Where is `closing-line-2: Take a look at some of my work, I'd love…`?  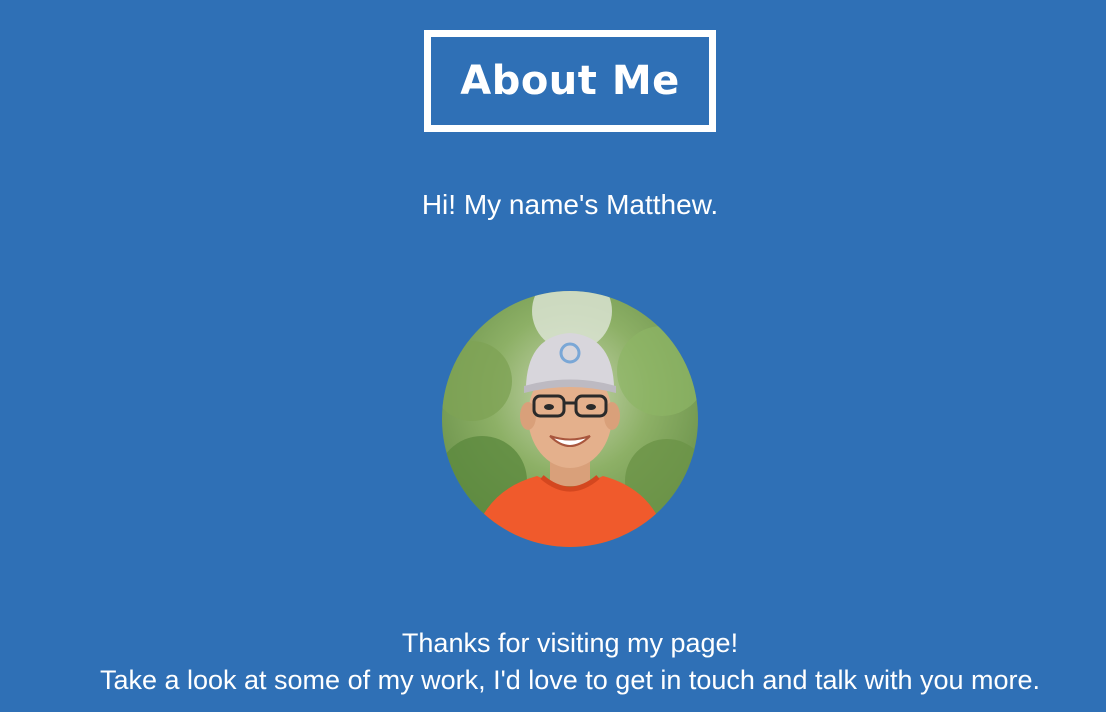 closing-line-2: Take a look at some of my work, I'd love… is located at coordinates (570, 680).